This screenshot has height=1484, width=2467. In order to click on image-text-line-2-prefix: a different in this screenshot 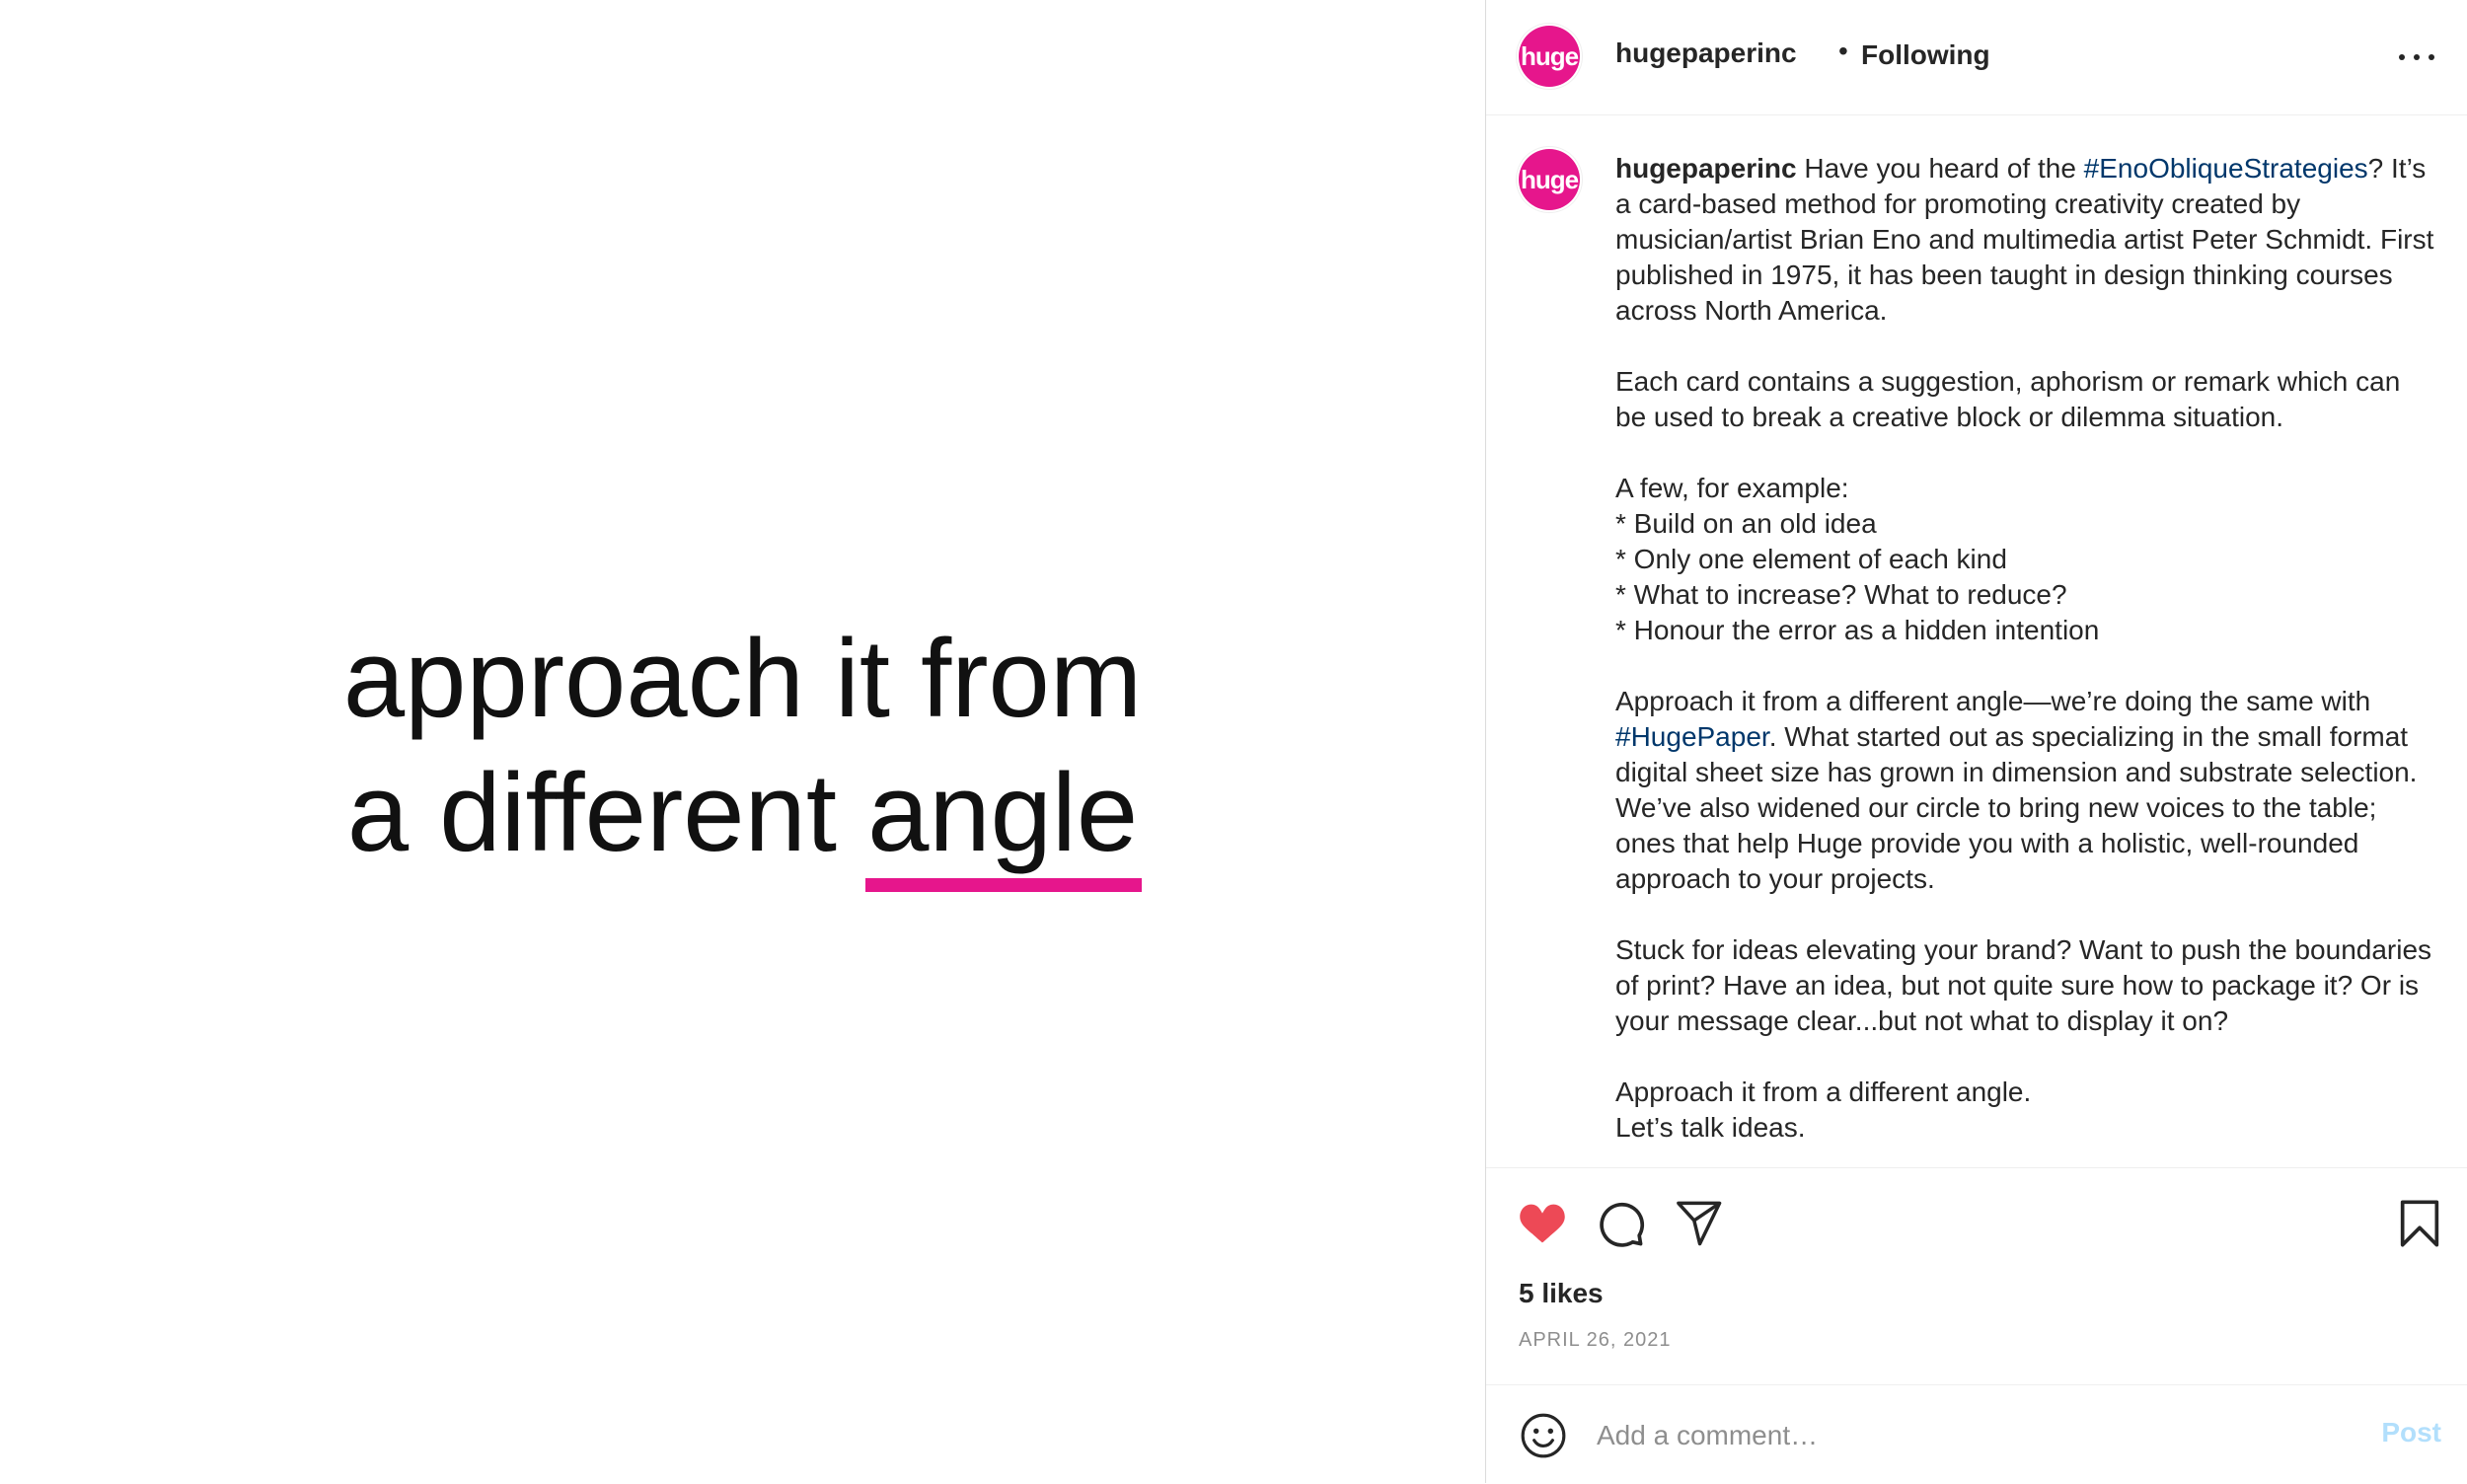, I will do `click(607, 812)`.